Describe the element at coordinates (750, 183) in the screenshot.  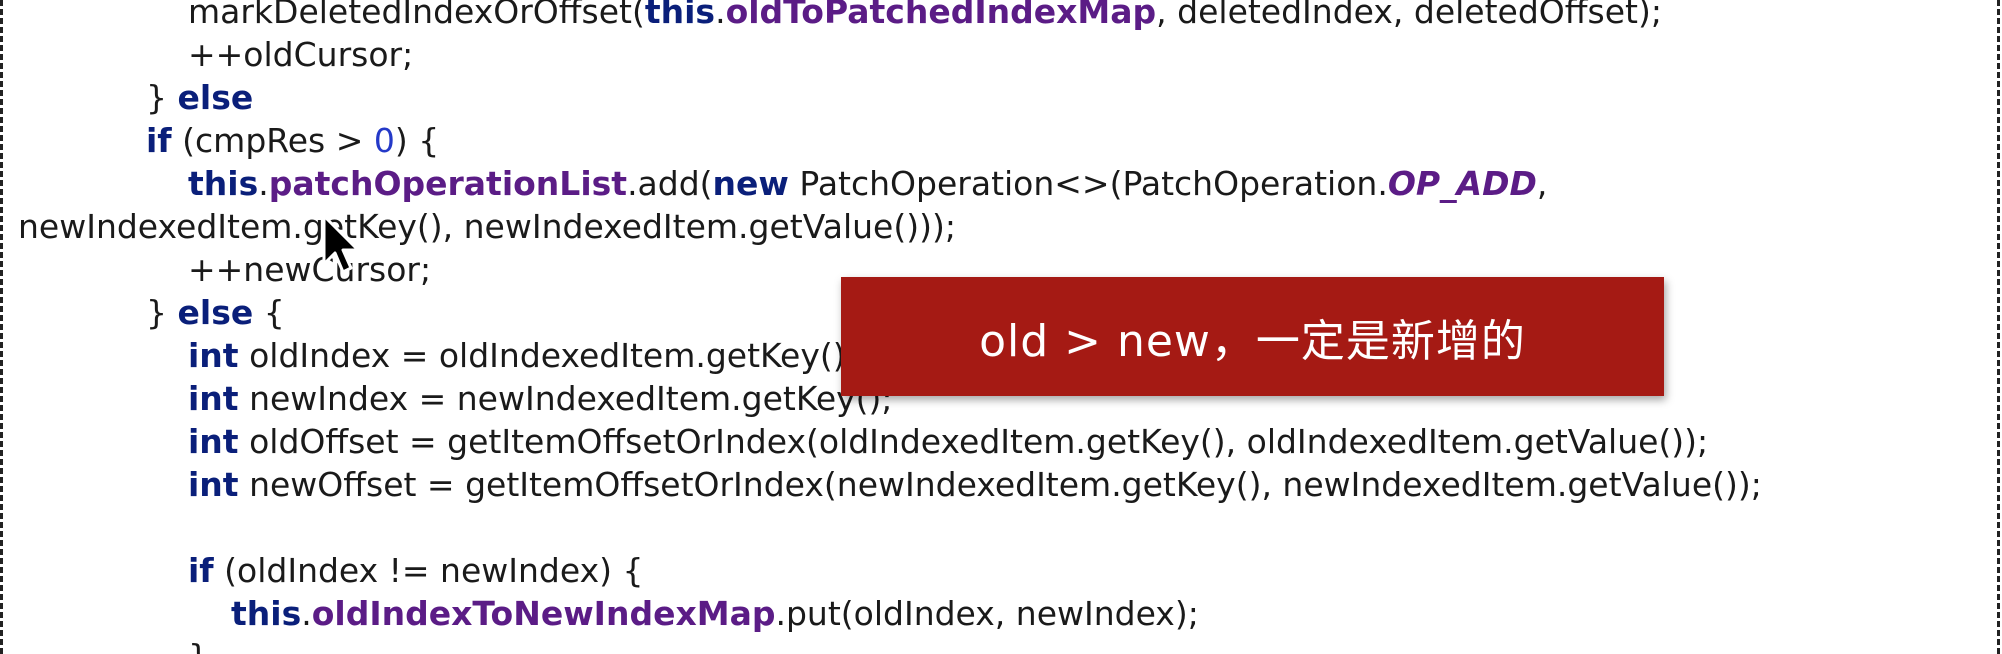
I see `keyword-new: new` at that location.